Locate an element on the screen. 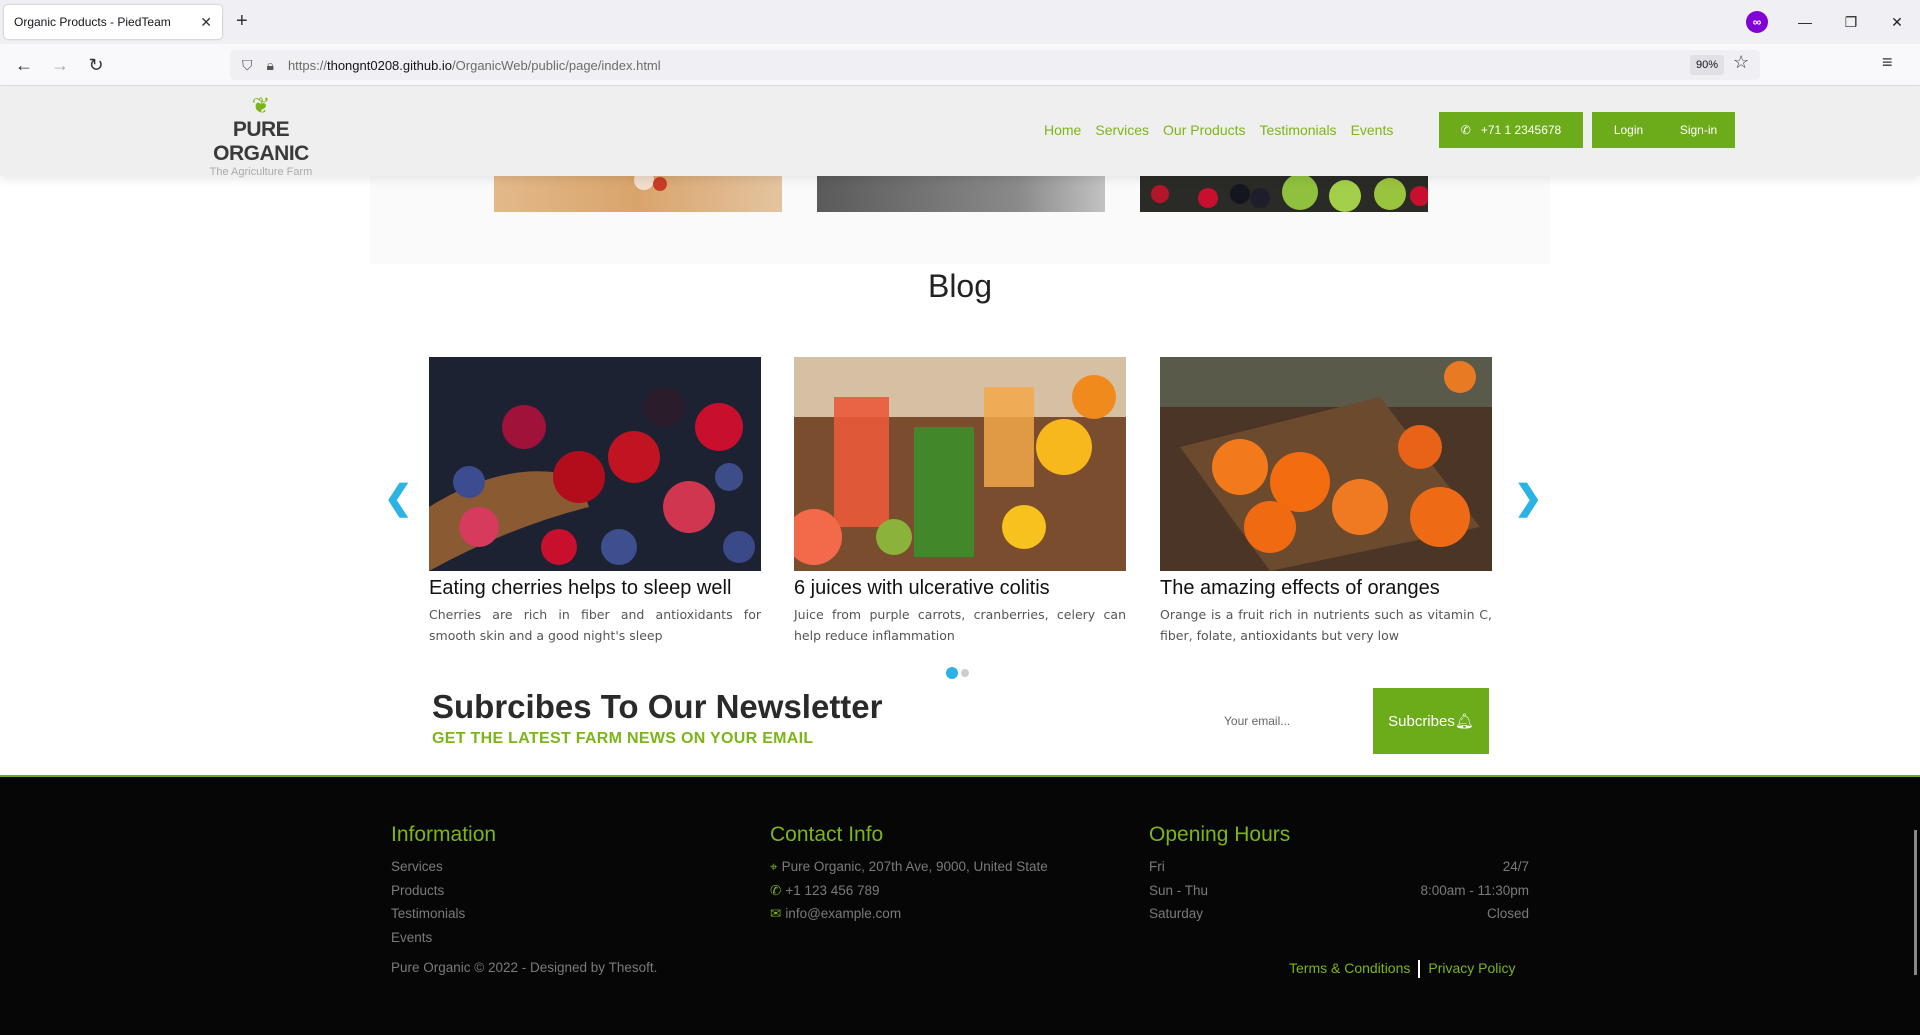 Image resolution: width=1920 pixels, height=1035 pixels. oranges-image is located at coordinates (1326, 464).